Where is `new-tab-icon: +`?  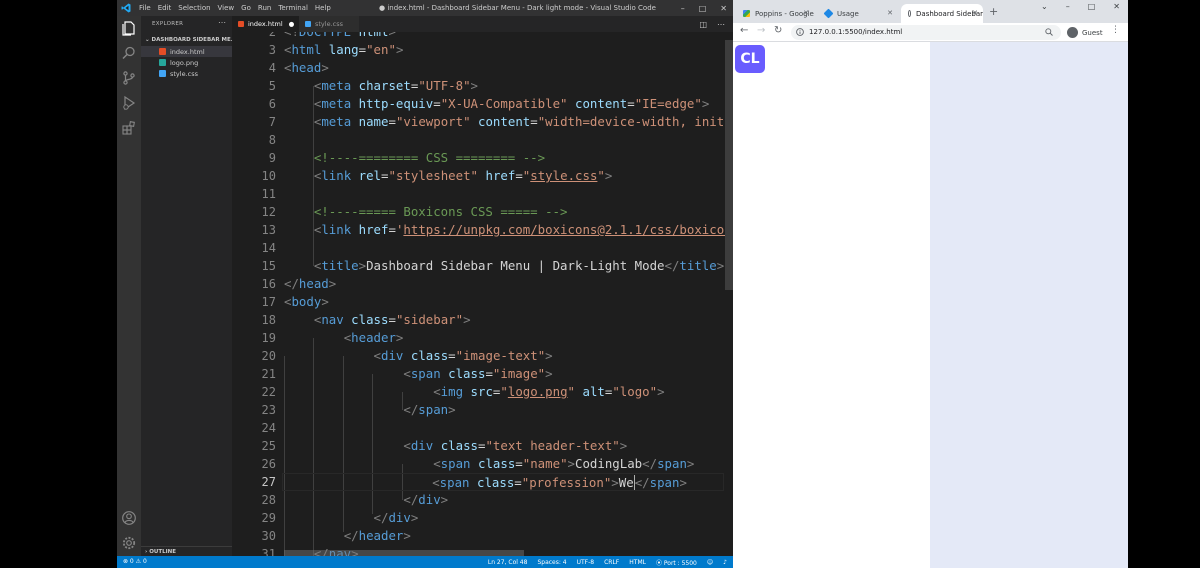 new-tab-icon: + is located at coordinates (993, 11).